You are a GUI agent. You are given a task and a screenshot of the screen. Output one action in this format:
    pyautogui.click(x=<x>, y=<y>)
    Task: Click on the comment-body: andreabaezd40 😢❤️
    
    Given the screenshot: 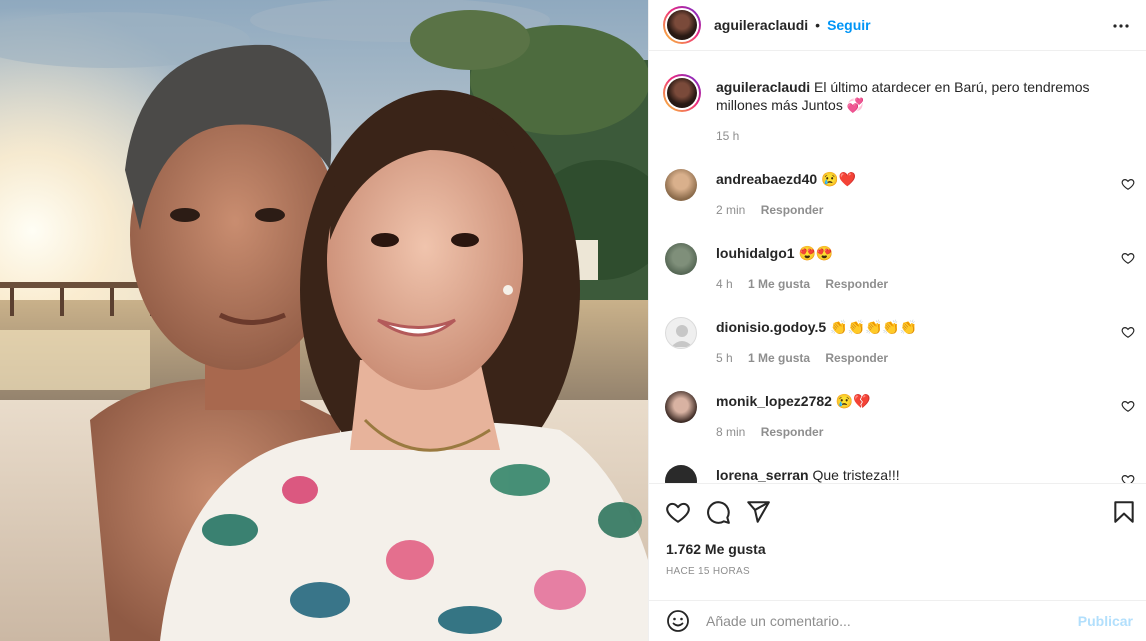 What is the action you would take?
    pyautogui.click(x=786, y=179)
    